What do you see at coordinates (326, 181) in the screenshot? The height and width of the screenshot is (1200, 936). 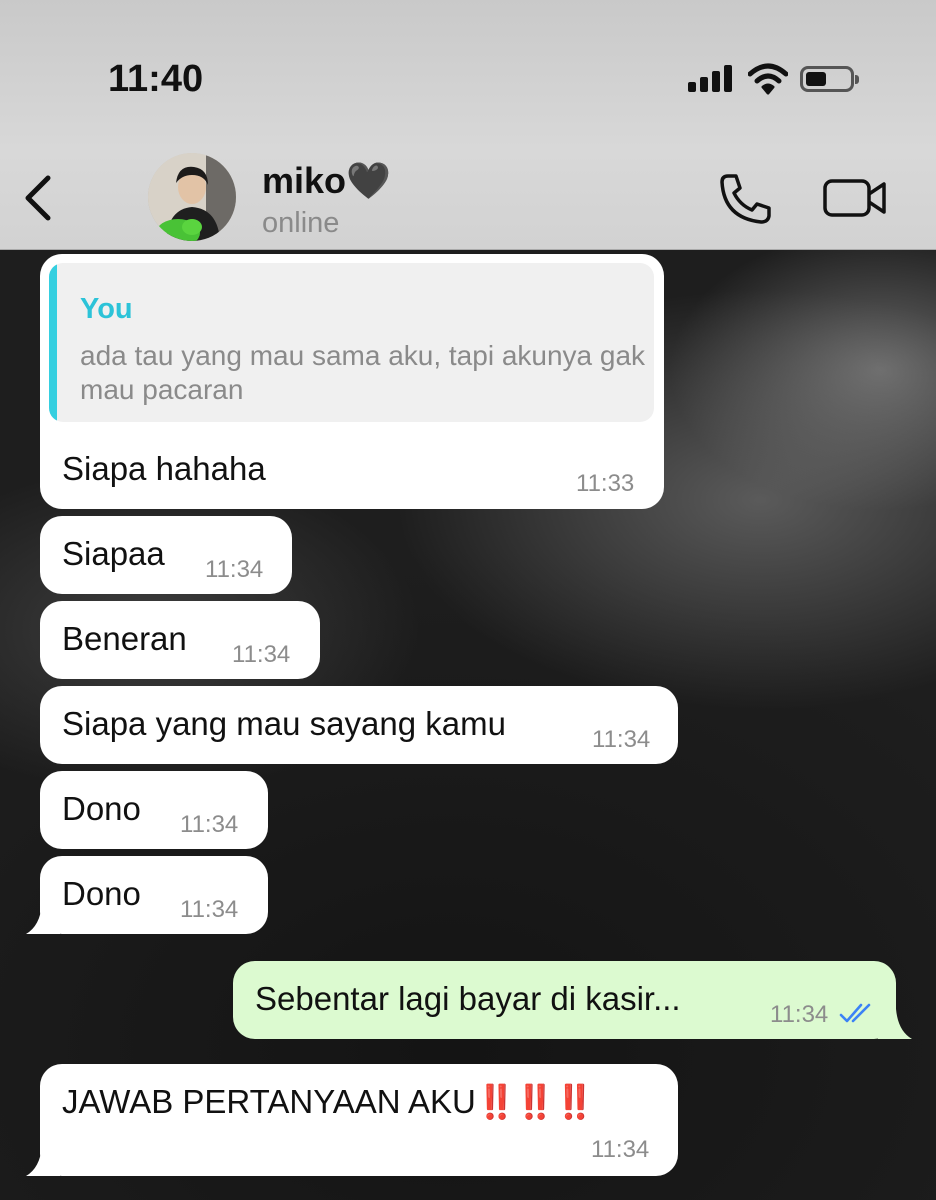 I see `contact-name: miko🖤` at bounding box center [326, 181].